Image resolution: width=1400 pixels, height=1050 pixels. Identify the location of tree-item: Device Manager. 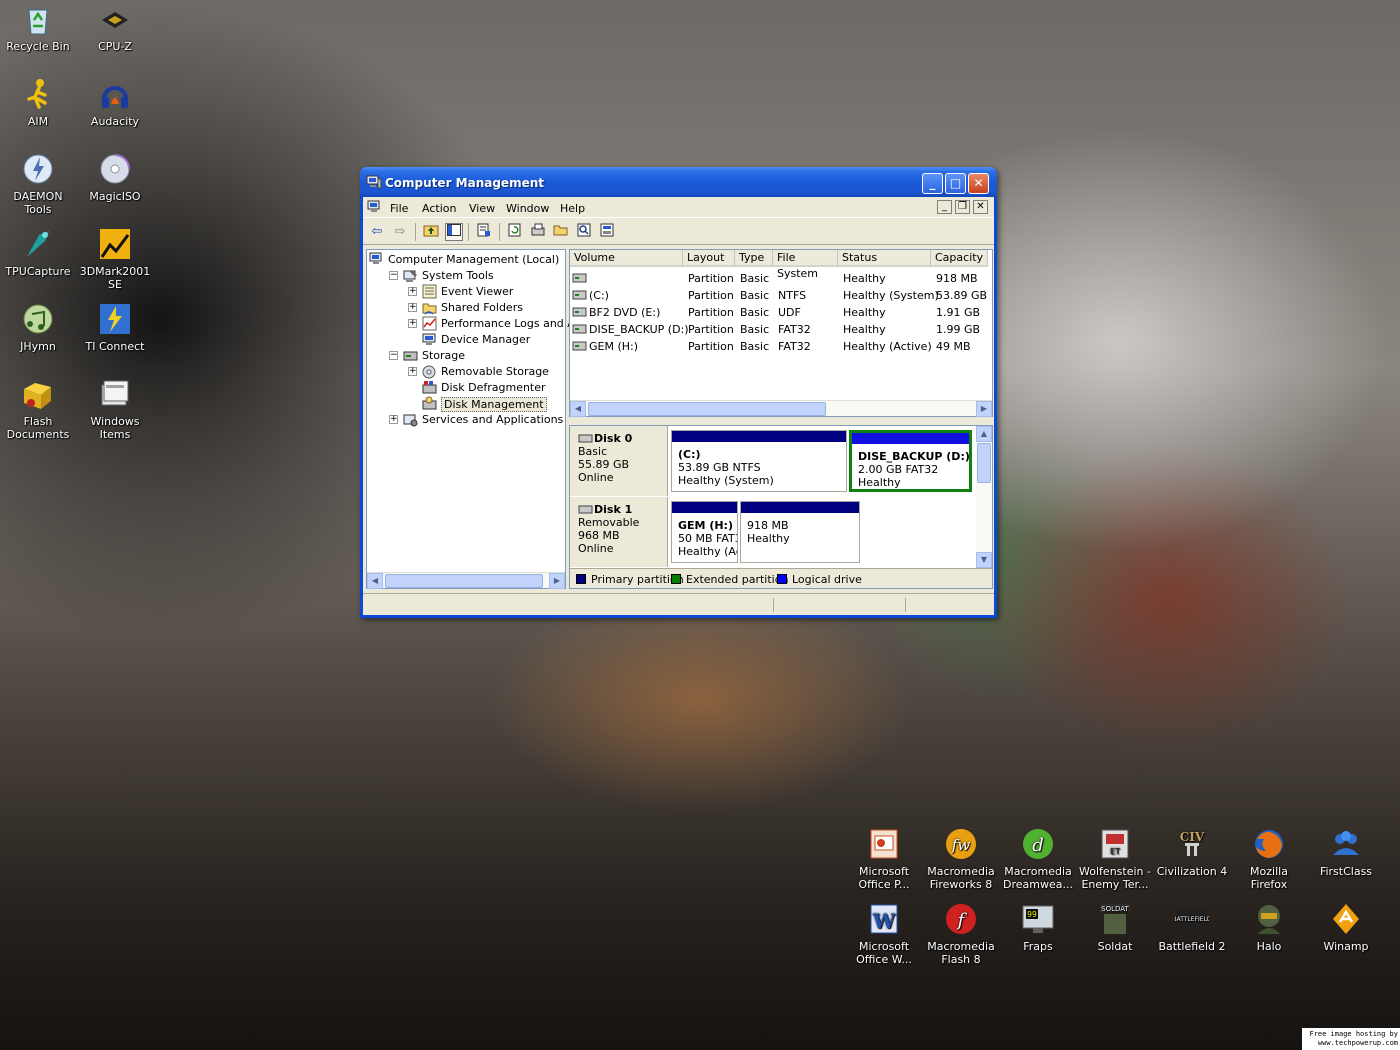
(465, 340).